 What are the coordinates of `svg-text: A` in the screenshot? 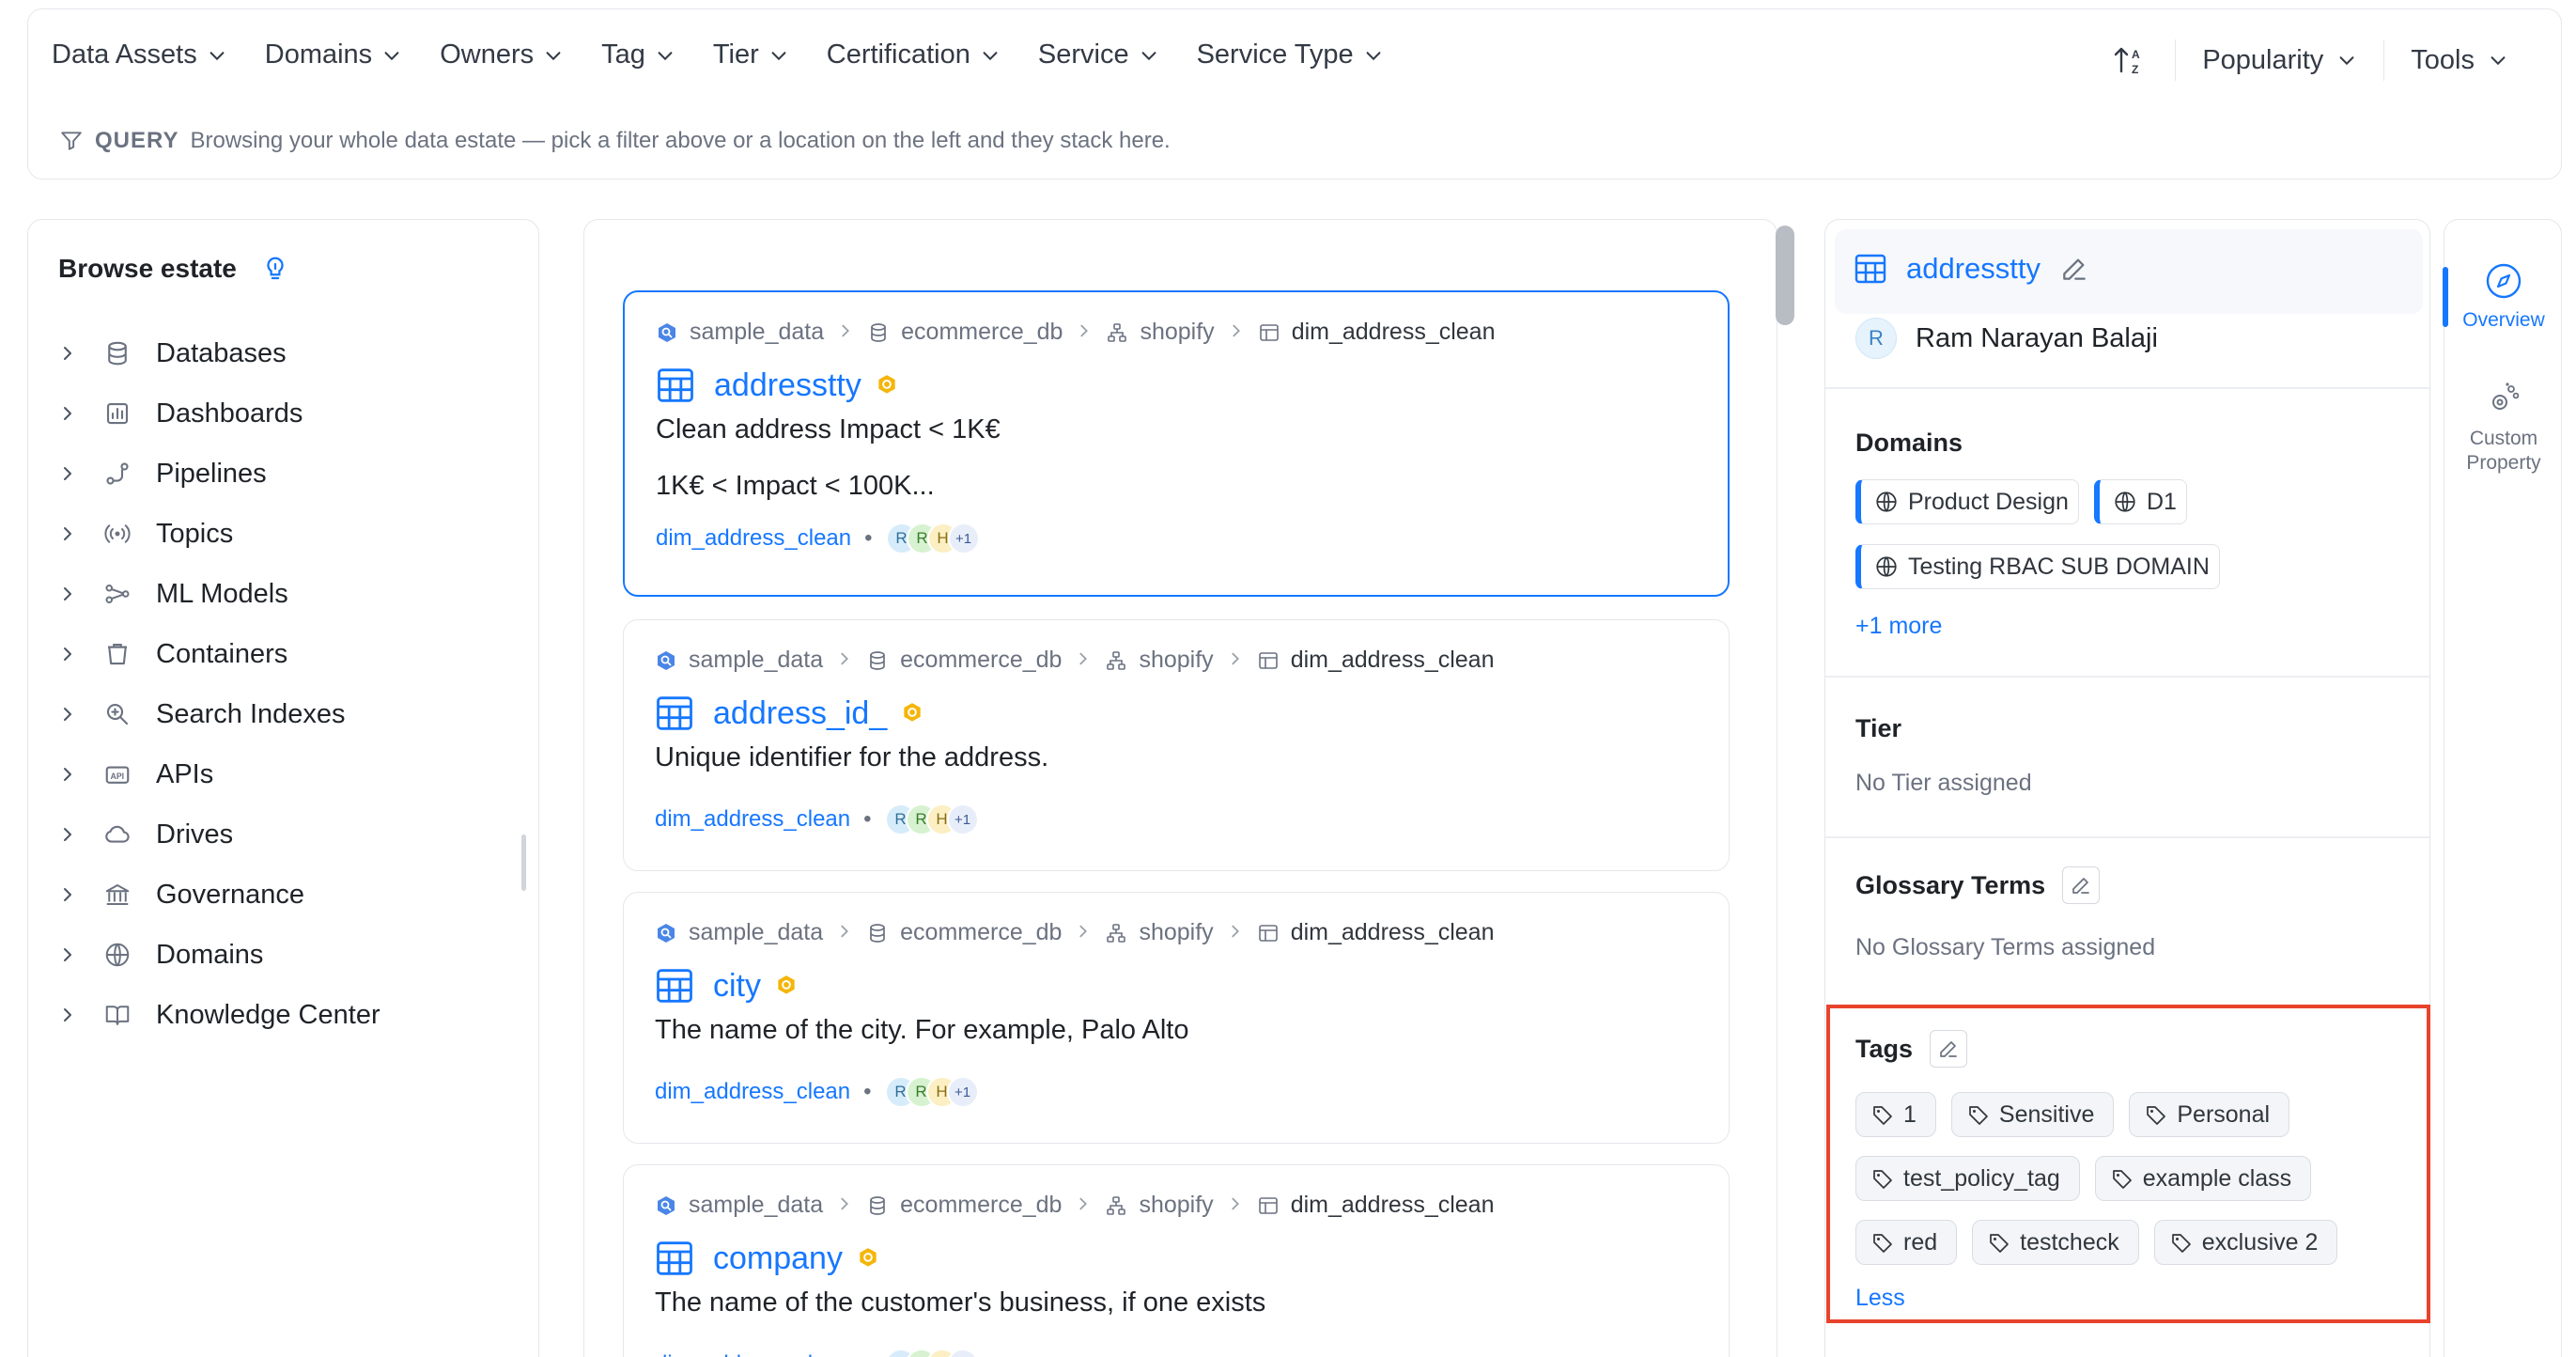 It's located at (2136, 54).